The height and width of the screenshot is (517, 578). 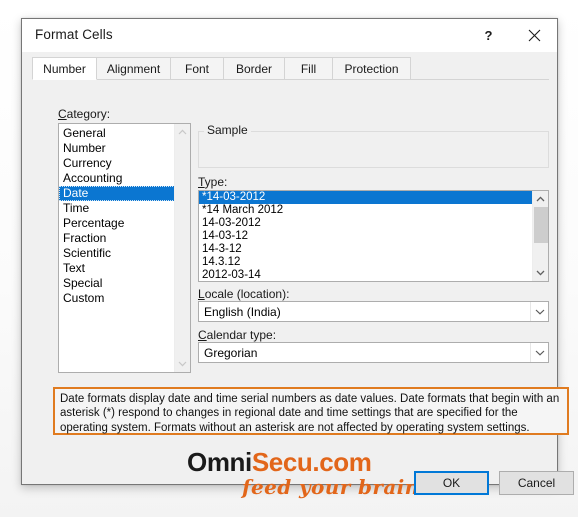 I want to click on close-button, so click(x=534, y=35).